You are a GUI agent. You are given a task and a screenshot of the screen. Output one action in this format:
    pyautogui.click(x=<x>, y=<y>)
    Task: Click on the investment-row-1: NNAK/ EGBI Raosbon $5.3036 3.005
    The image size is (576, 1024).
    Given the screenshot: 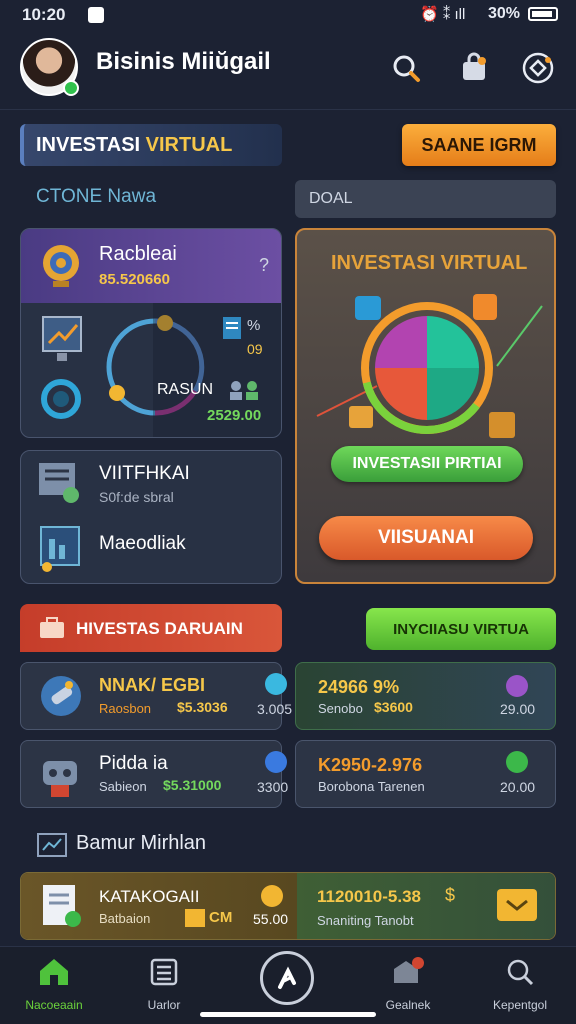 What is the action you would take?
    pyautogui.click(x=156, y=696)
    